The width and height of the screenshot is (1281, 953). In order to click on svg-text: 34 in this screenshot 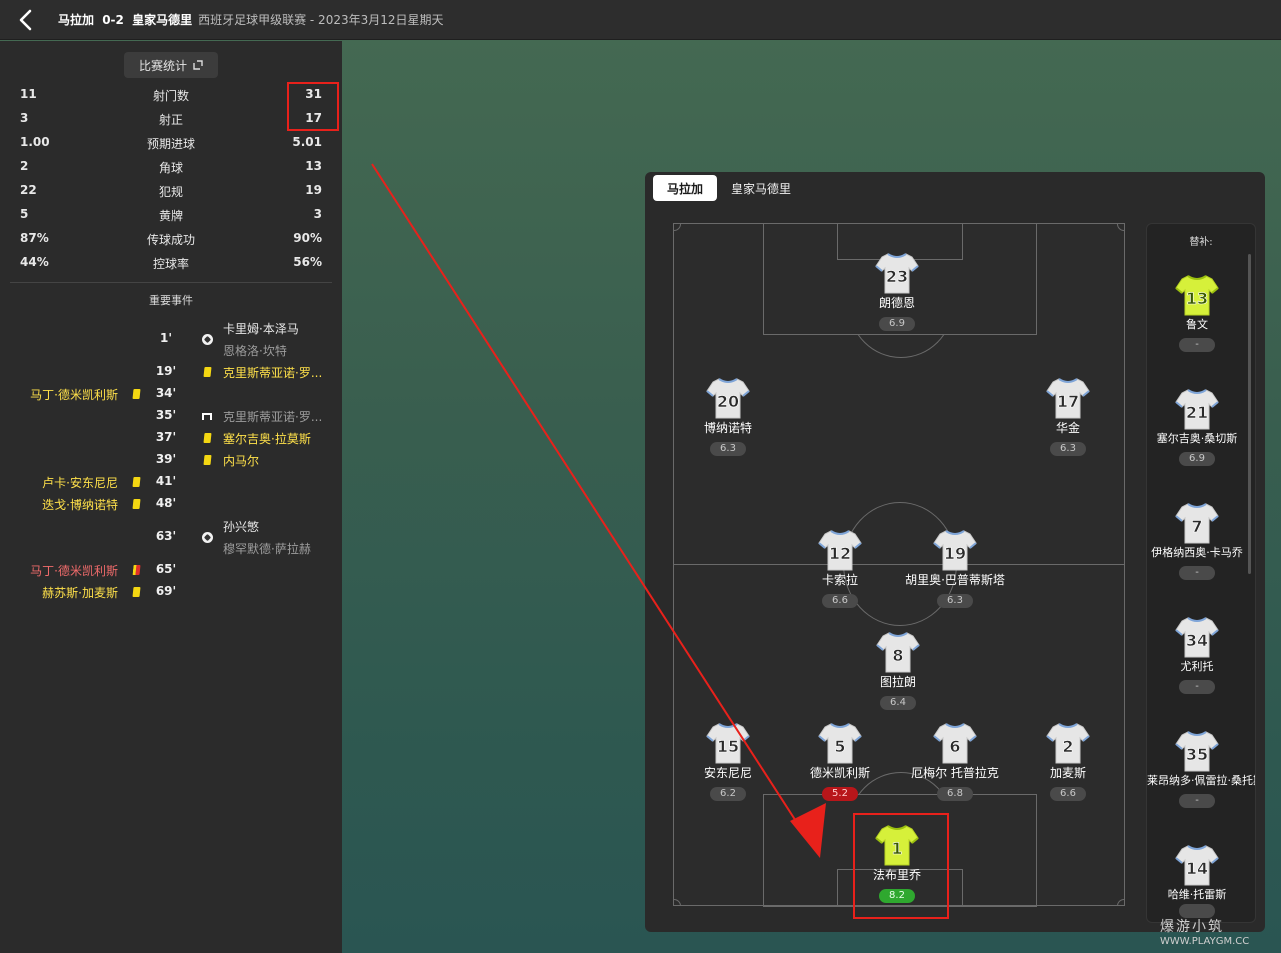, I will do `click(1197, 640)`.